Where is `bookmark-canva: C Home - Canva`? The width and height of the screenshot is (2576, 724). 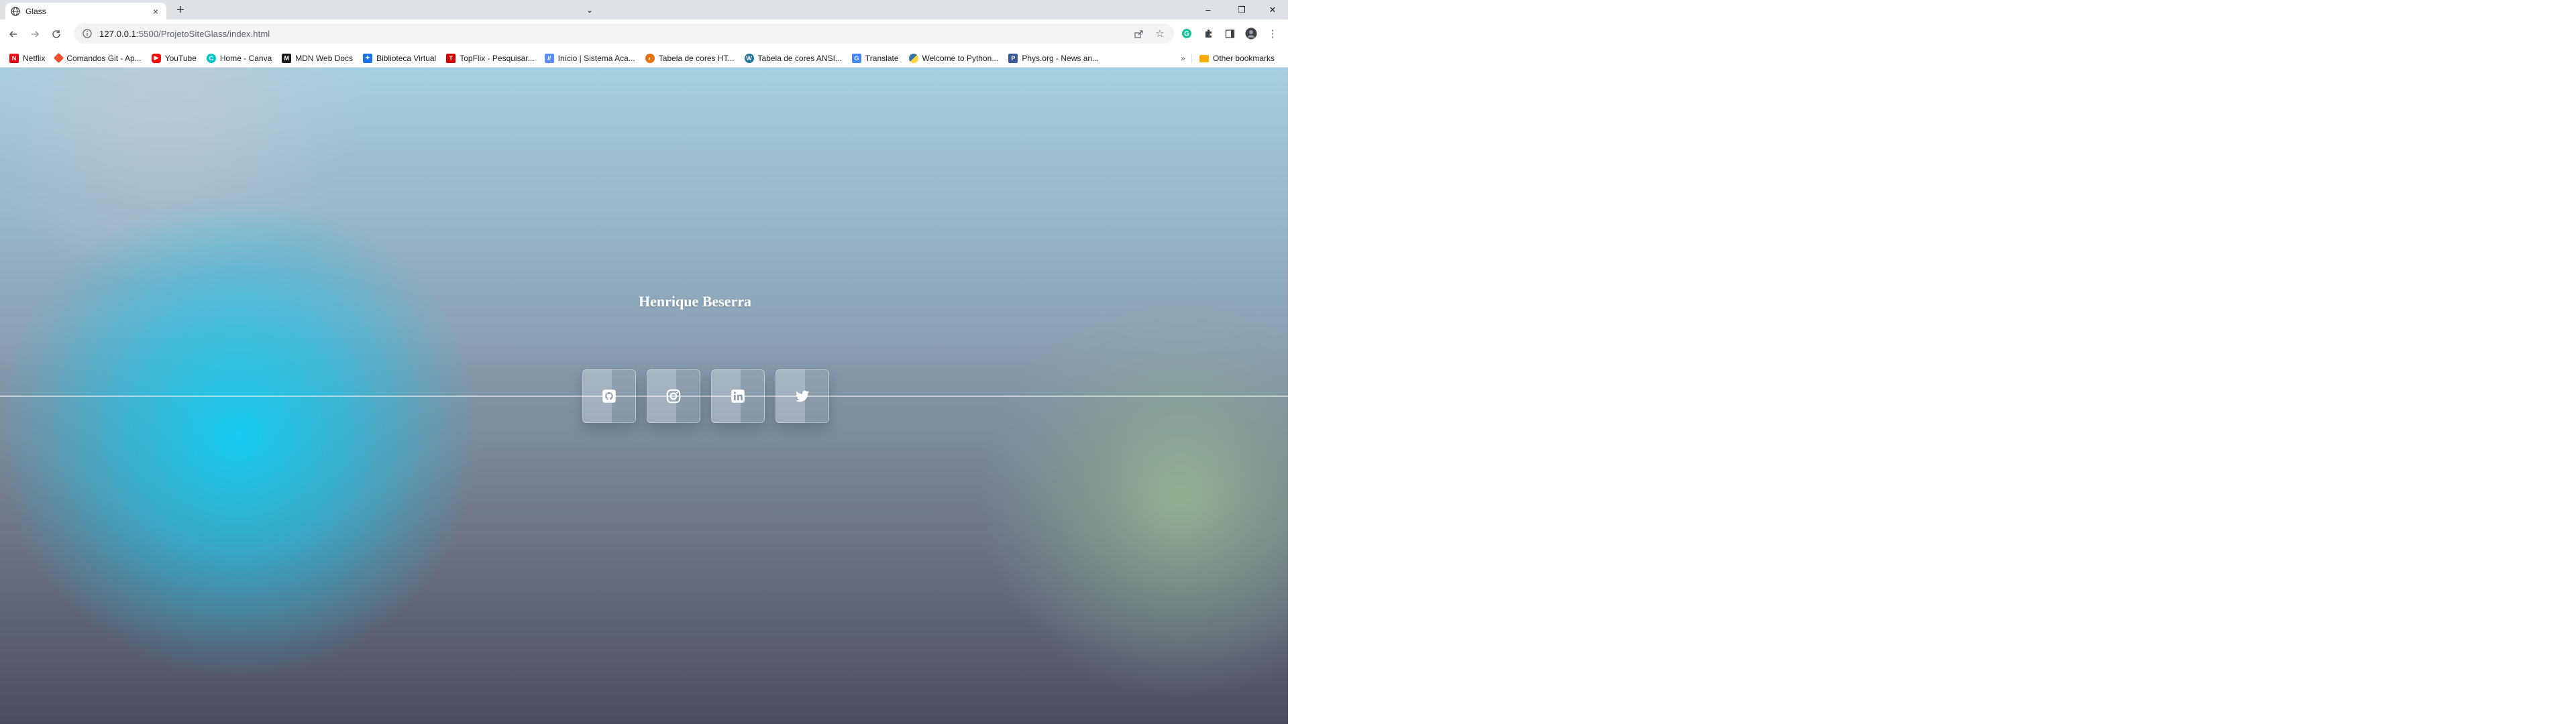
bookmark-canva: C Home - Canva is located at coordinates (239, 58).